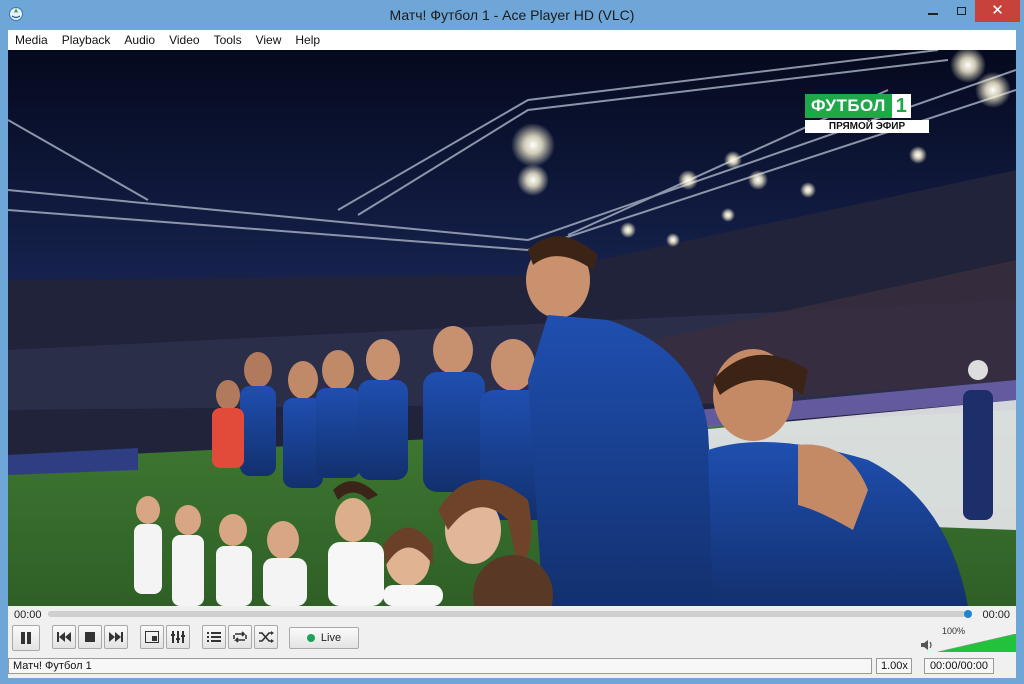 Image resolution: width=1024 pixels, height=684 pixels. I want to click on volume-slider, so click(977, 643).